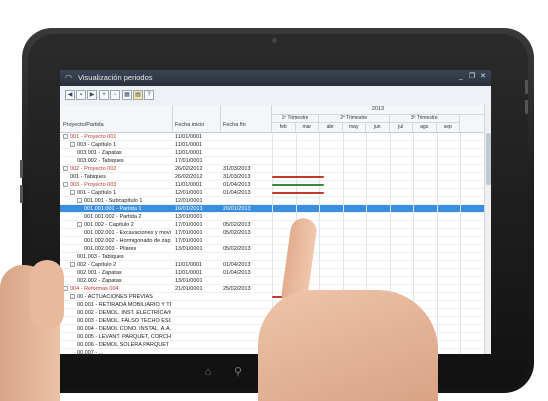 This screenshot has width=548, height=401. I want to click on row-label: 001.001.002 - Partida 2, so click(113, 217).